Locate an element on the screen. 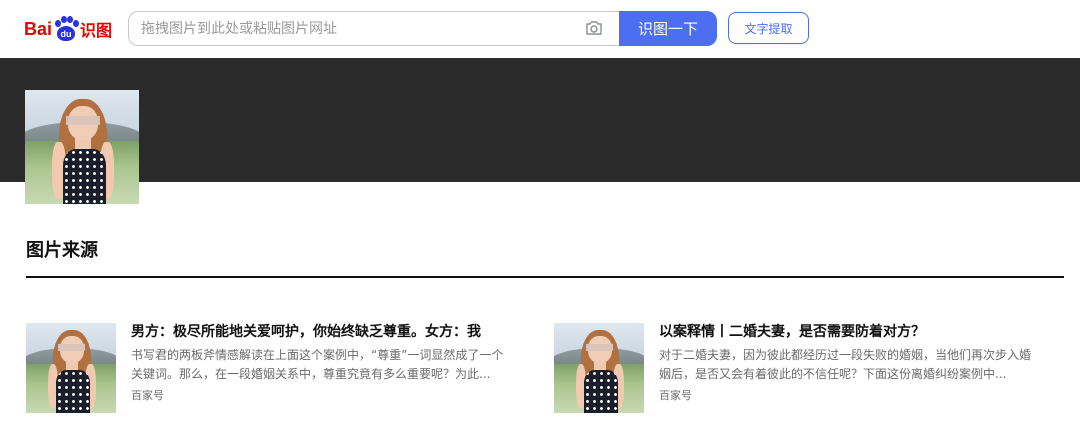 The height and width of the screenshot is (425, 1080). text-extract-button: 文字提取 is located at coordinates (768, 28).